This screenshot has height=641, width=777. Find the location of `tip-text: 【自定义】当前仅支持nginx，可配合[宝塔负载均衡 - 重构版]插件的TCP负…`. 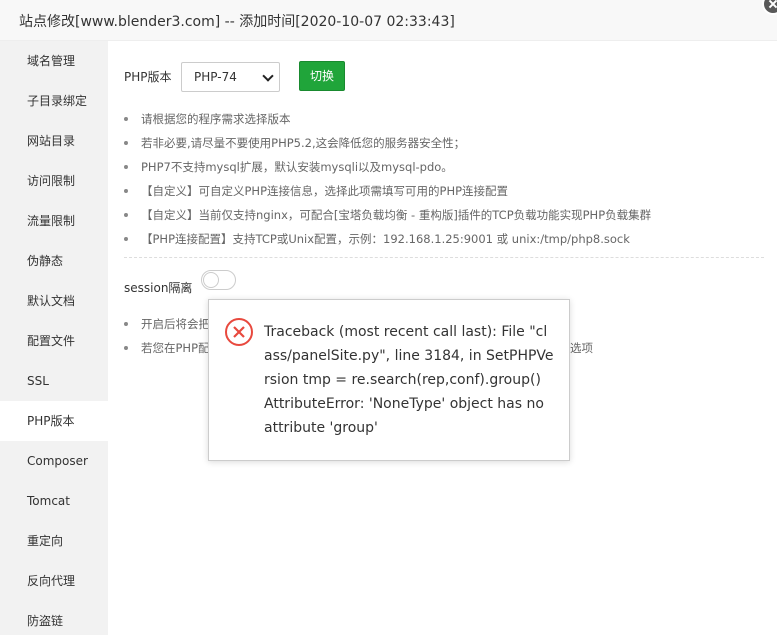

tip-text: 【自定义】当前仅支持nginx，可配合[宝塔负载均衡 - 重构版]插件的TCP负… is located at coordinates (396, 215).